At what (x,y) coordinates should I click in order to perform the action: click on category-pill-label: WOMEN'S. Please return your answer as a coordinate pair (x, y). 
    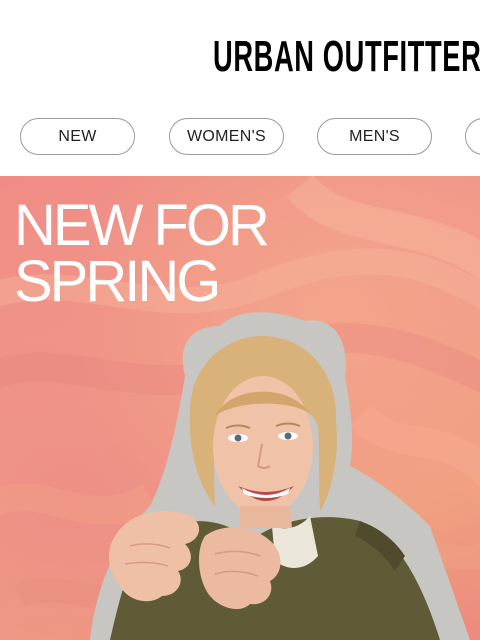
    Looking at the image, I should click on (226, 136).